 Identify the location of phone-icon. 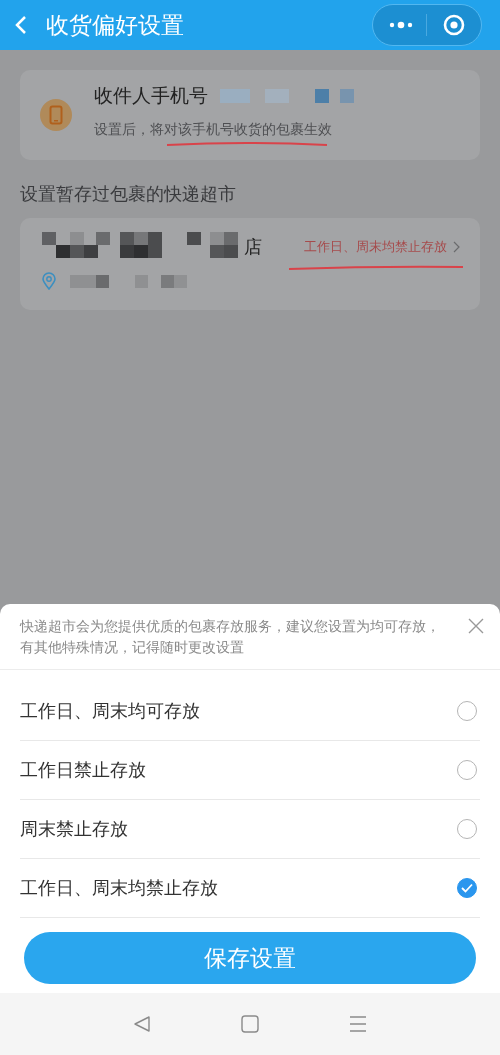
(56, 115).